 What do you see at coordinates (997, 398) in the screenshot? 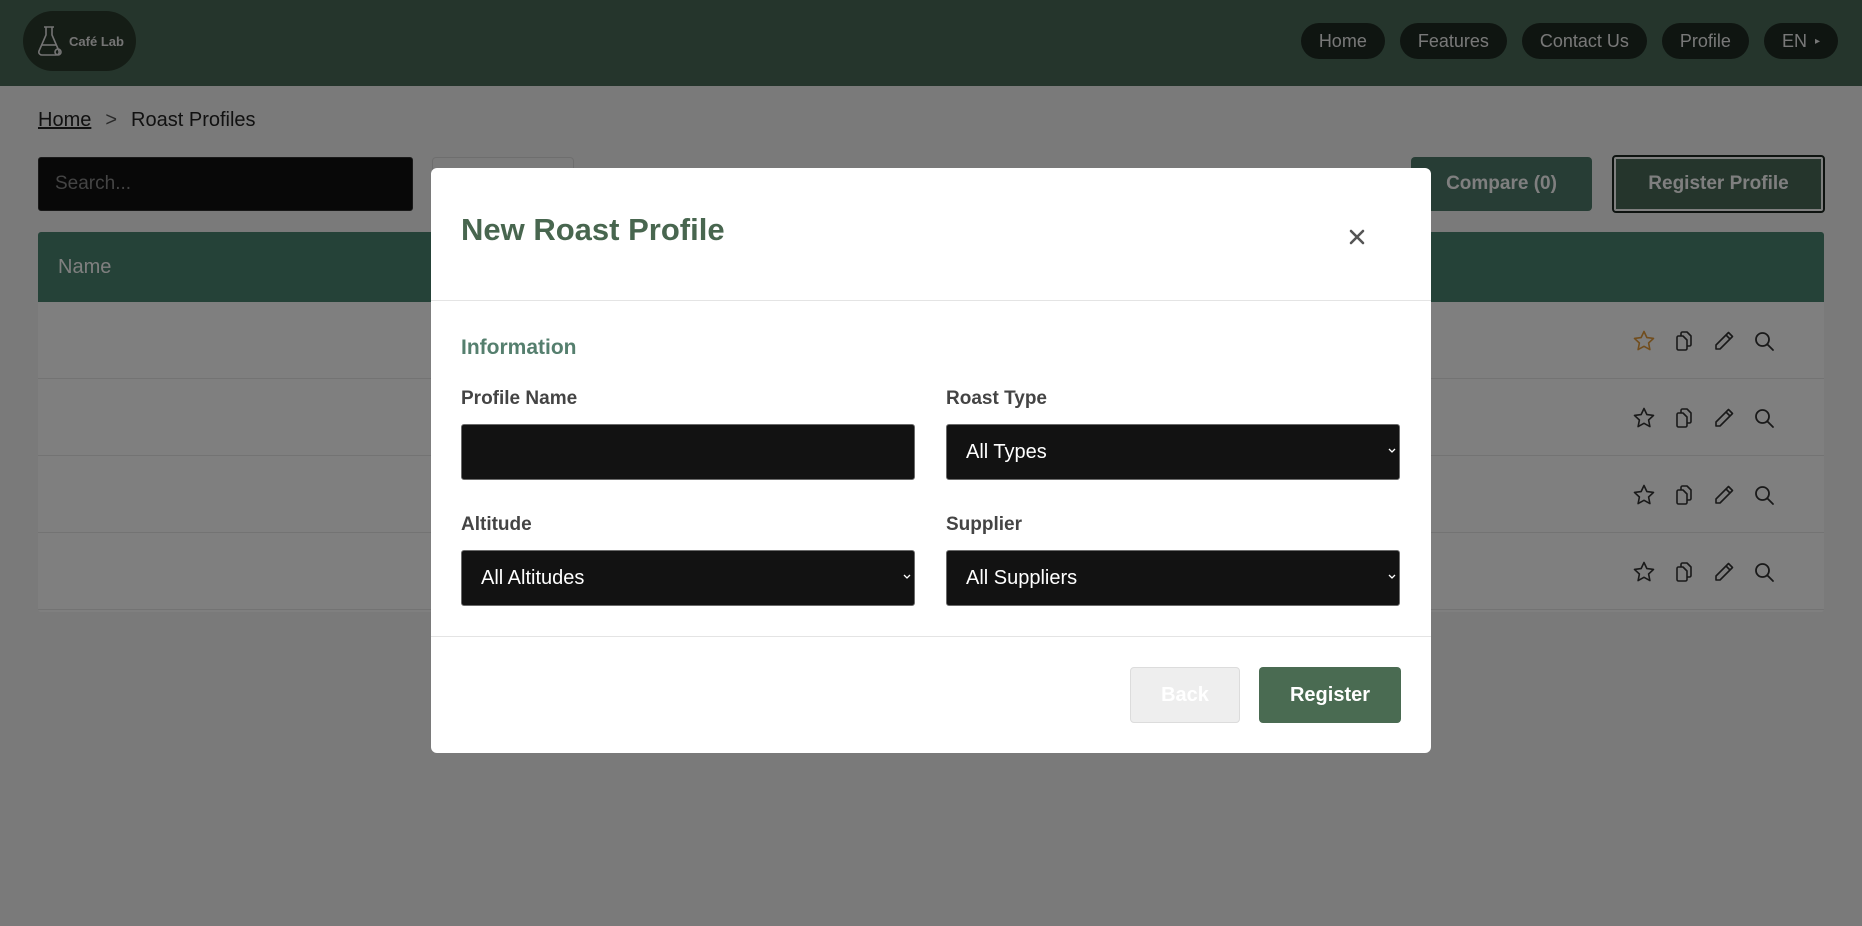
I see `roast-type-label: Roast Type` at bounding box center [997, 398].